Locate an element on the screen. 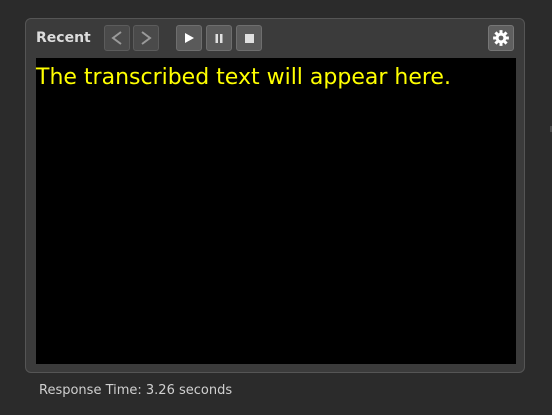  response-time-status: Response Time: 3.26 seconds is located at coordinates (136, 390).